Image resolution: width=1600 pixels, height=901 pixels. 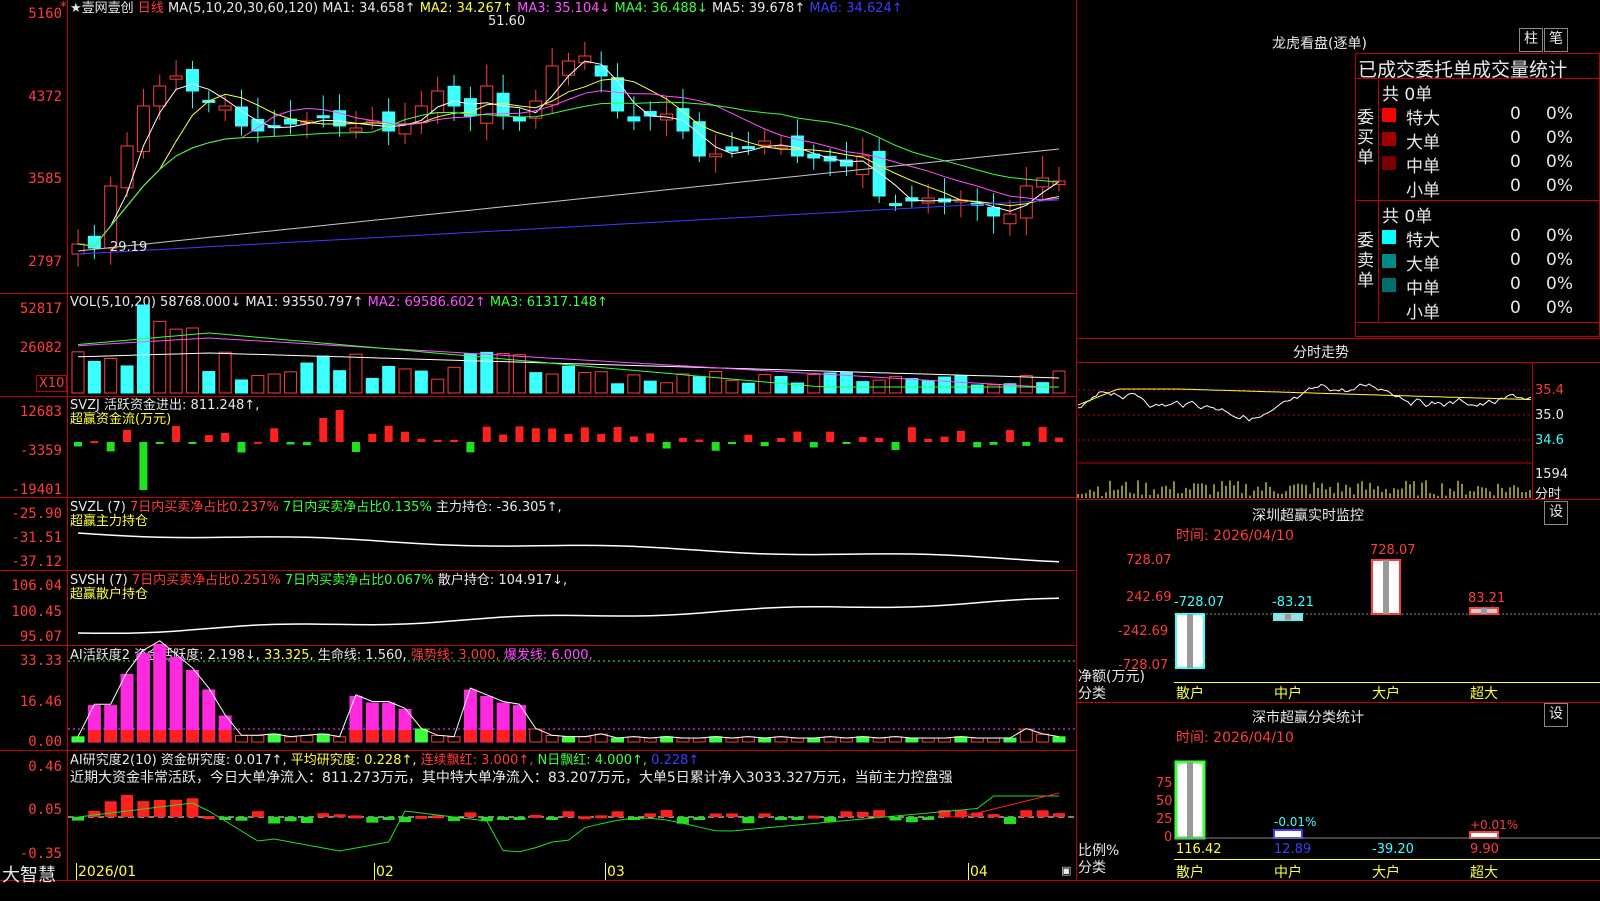 What do you see at coordinates (36, 586) in the screenshot?
I see `svsh-y-tick: 106.04` at bounding box center [36, 586].